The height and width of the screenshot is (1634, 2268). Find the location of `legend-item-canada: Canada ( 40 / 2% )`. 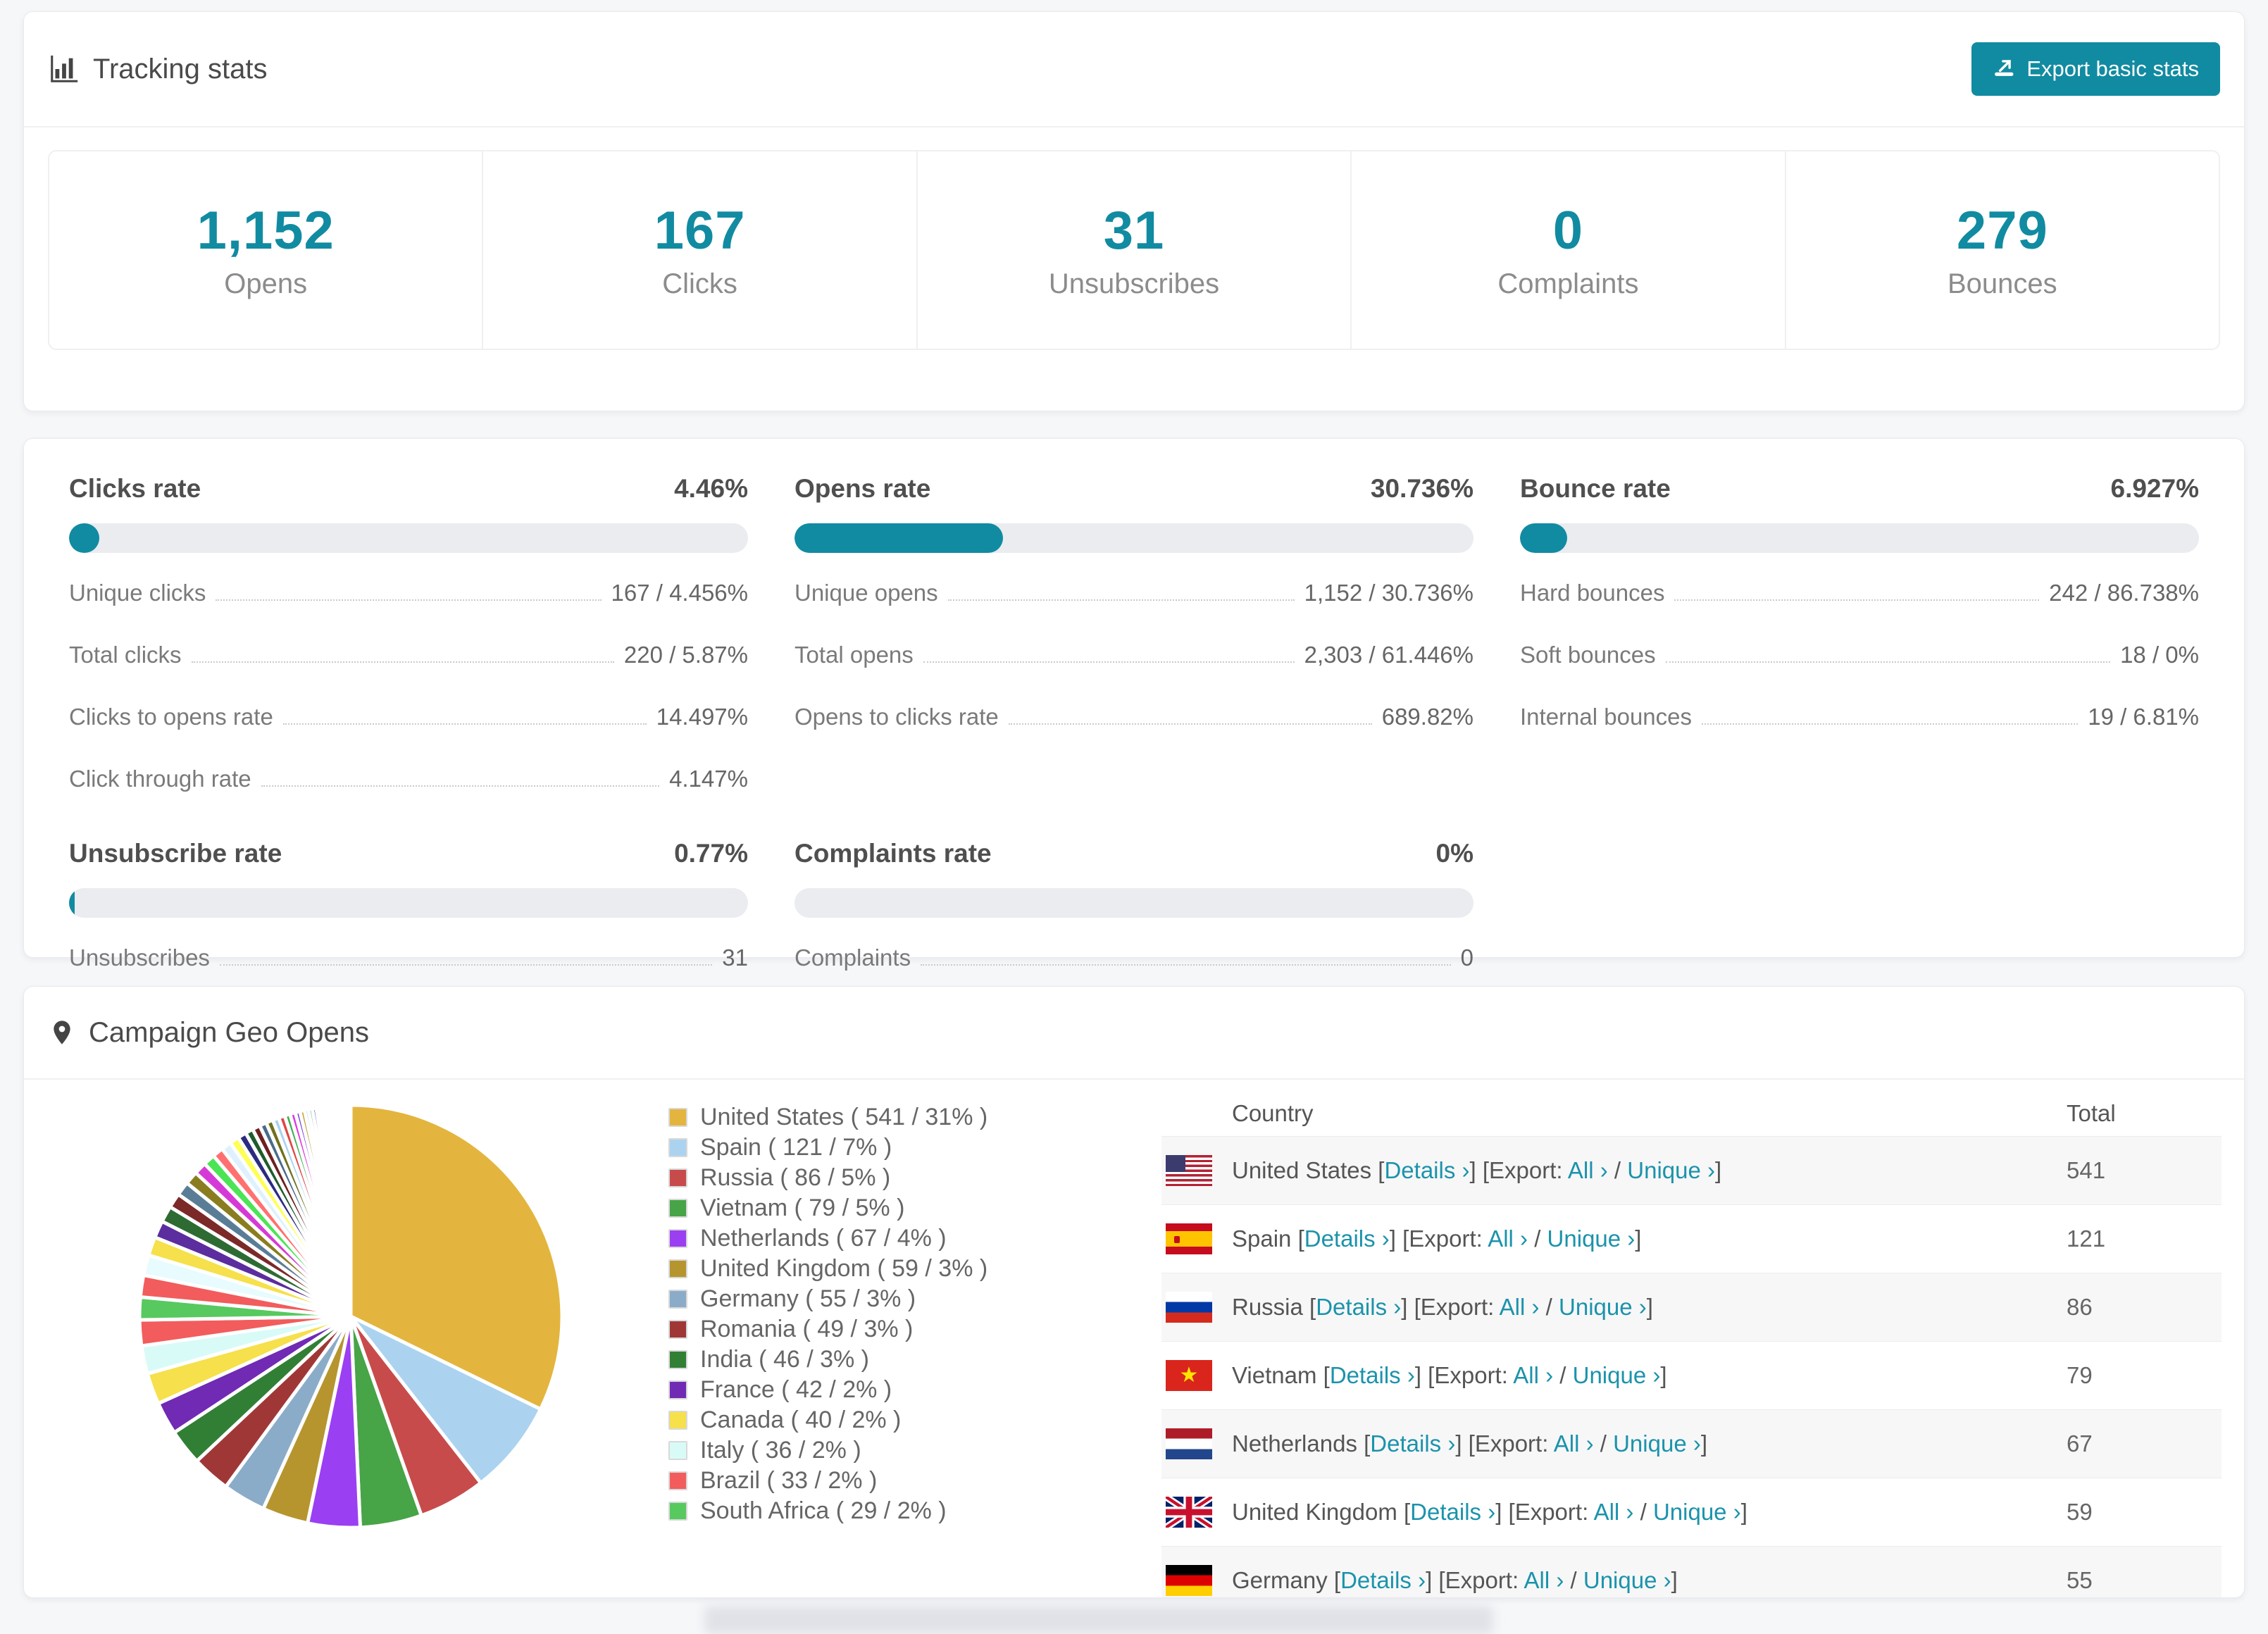

legend-item-canada: Canada ( 40 / 2% ) is located at coordinates (915, 1420).